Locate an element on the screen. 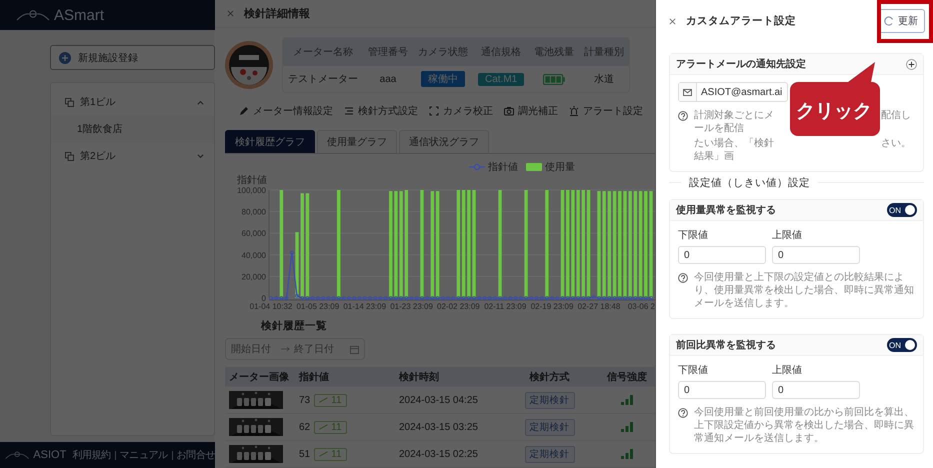  section-title: 設定値（しきい値）設定 is located at coordinates (749, 183).